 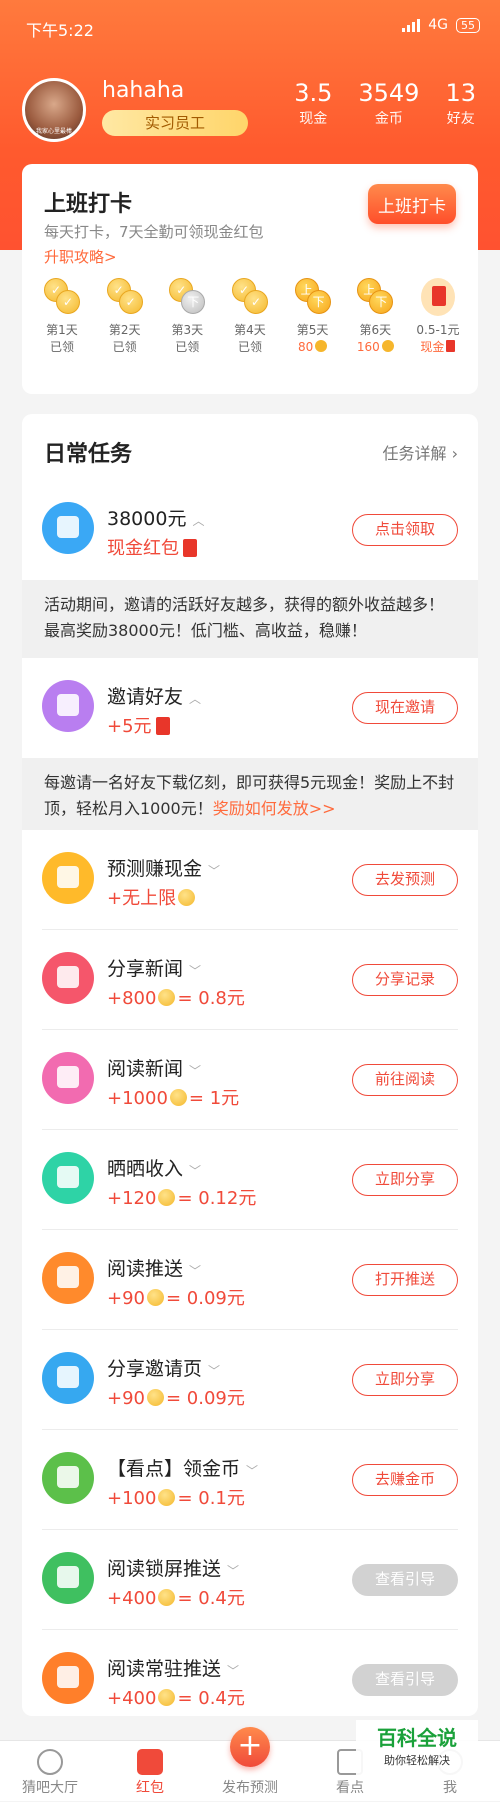 I want to click on tasks-title: 日常任务, so click(x=88, y=454).